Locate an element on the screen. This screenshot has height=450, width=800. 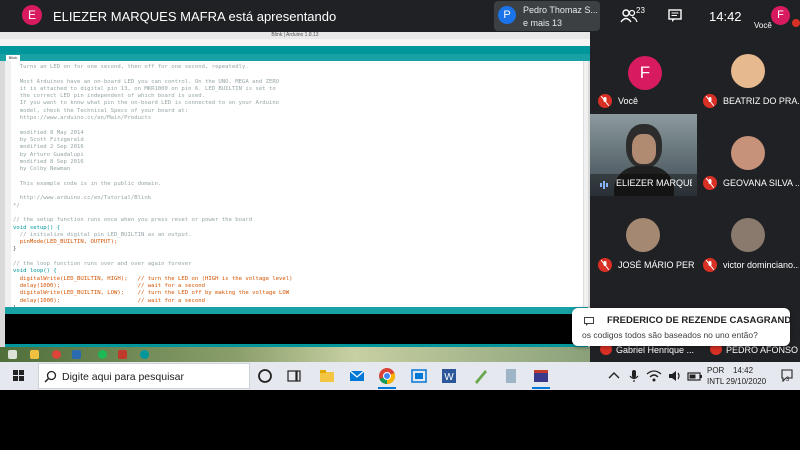
chrome-icon is located at coordinates (387, 376).